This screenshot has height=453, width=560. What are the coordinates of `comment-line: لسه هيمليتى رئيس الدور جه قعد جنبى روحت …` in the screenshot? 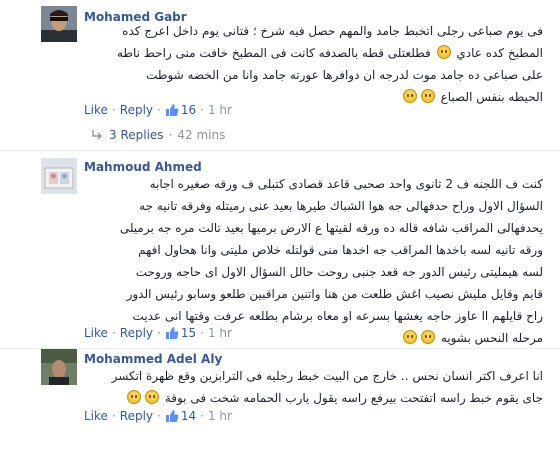 It's located at (339, 272).